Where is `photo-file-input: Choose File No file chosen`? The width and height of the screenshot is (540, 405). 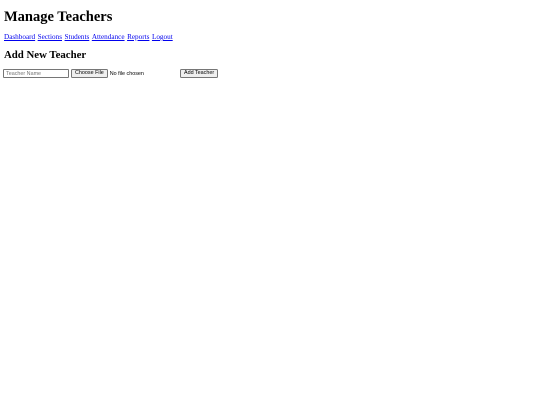 photo-file-input: Choose File No file chosen is located at coordinates (107, 73).